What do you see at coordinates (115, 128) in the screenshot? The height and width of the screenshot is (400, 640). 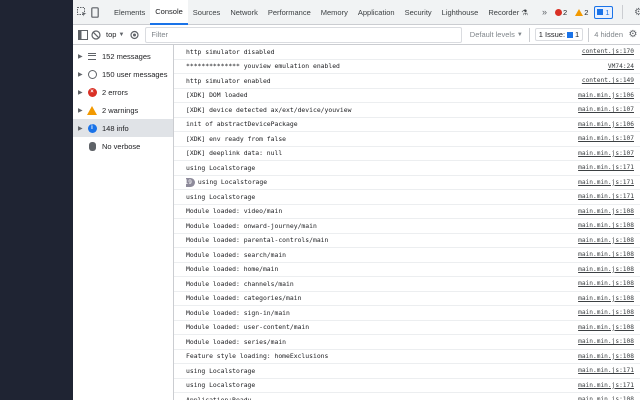 I see `sidebar-item-label: 148 info` at bounding box center [115, 128].